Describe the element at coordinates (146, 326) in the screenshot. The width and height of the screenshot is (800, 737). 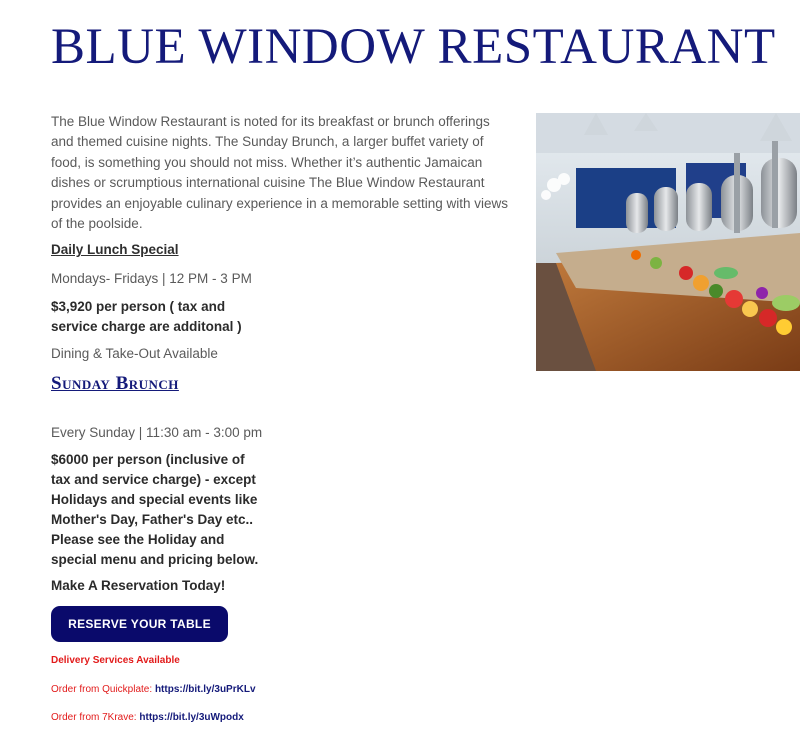
I see `lunch-price-line: service charge are additonal )` at that location.